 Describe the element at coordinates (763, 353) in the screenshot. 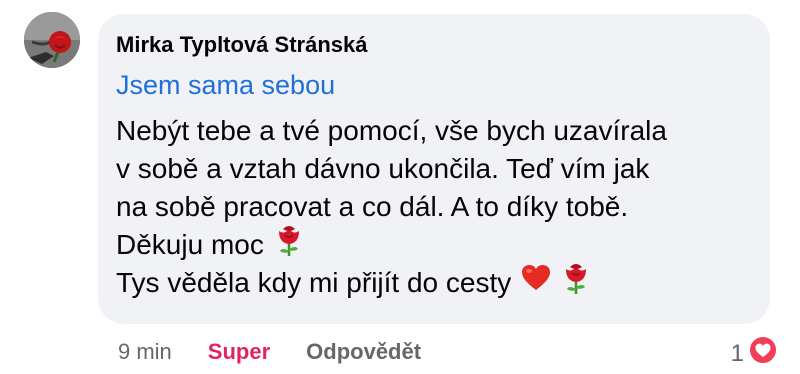

I see `love-reaction-icon` at that location.